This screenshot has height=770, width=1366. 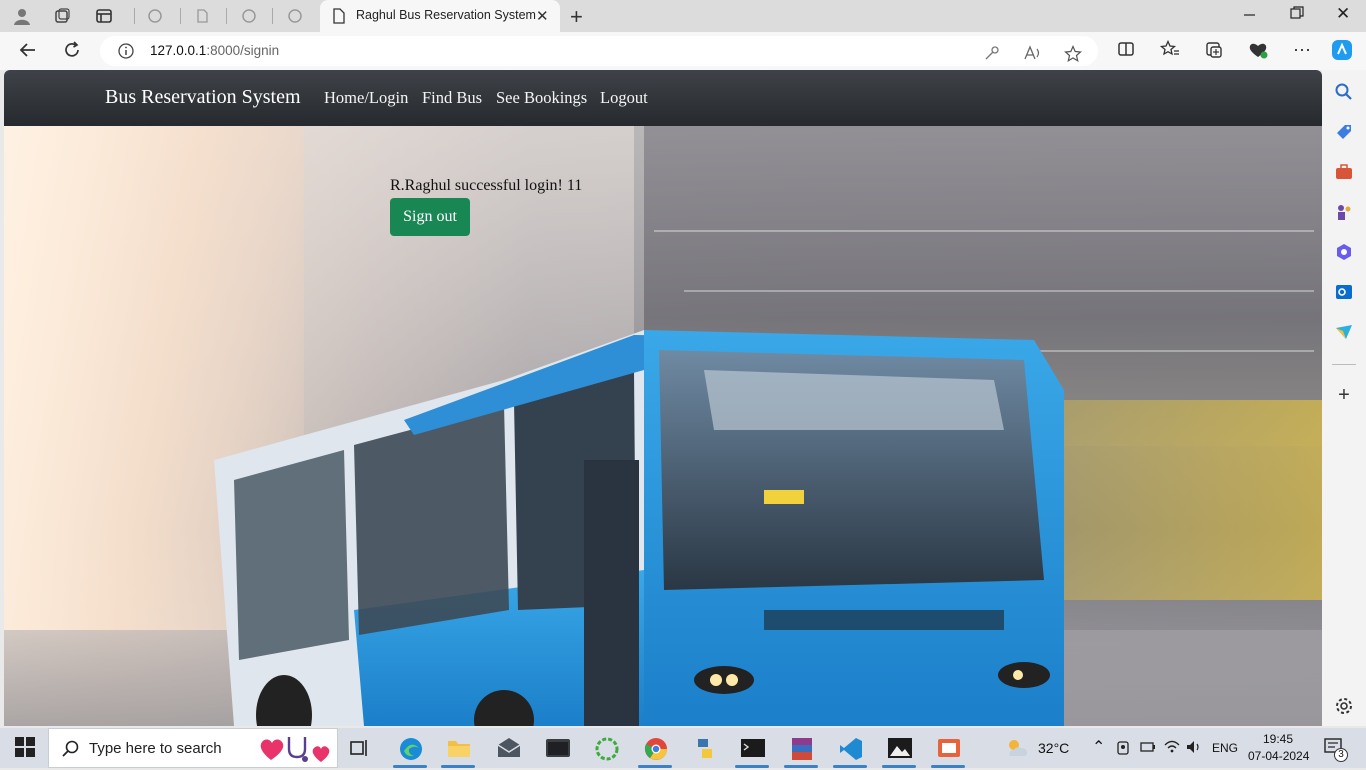 I want to click on edge-browser-icon, so click(x=410, y=748).